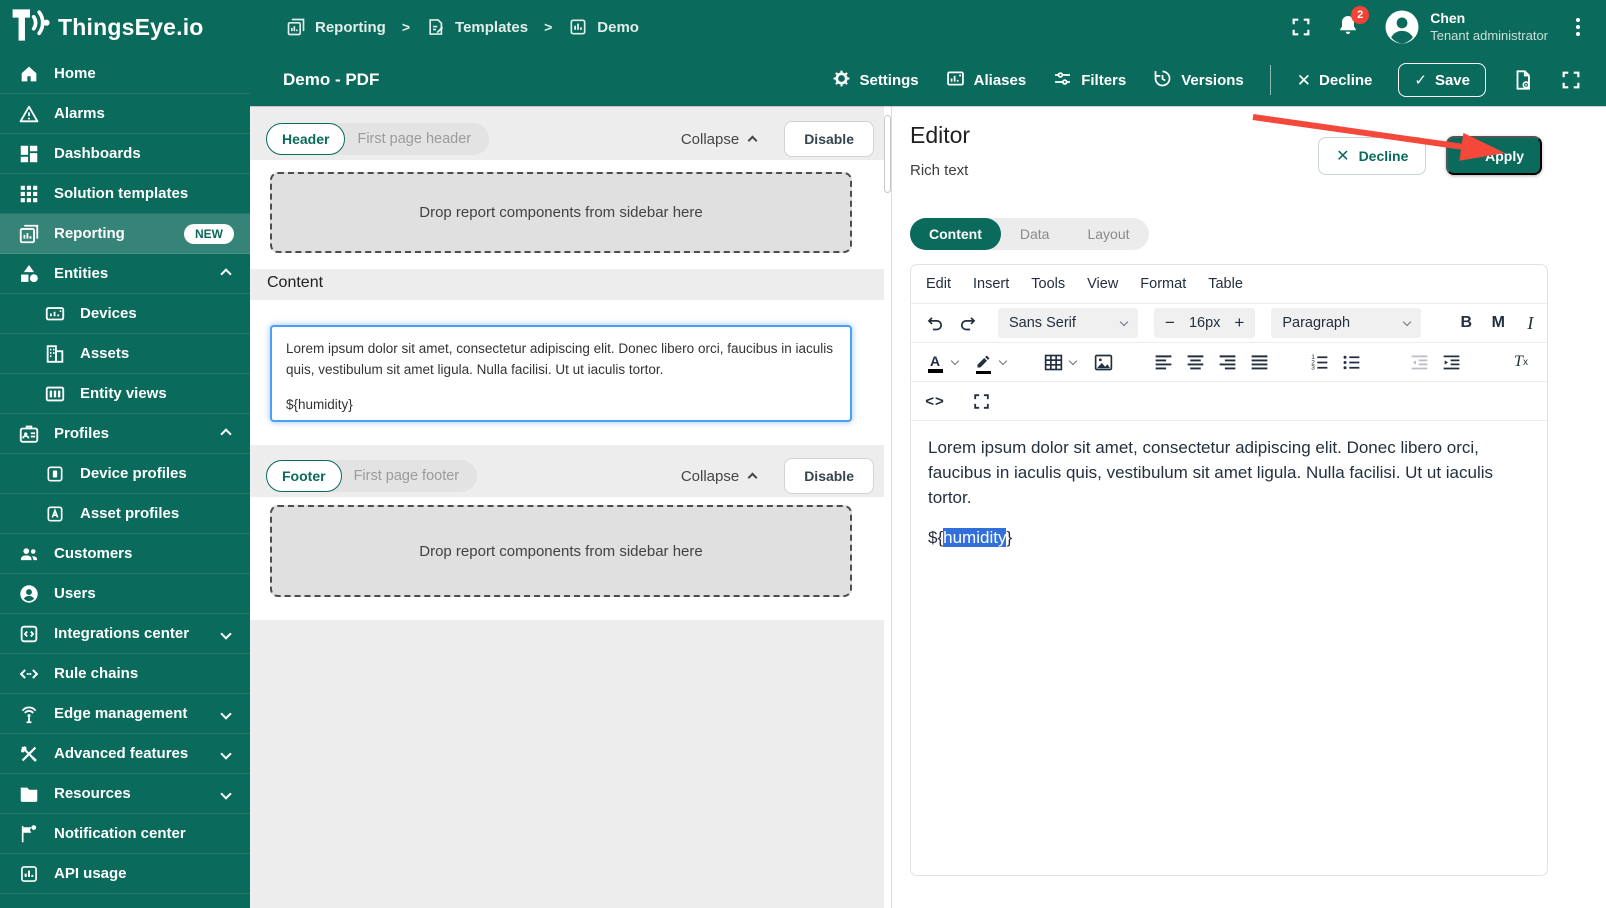 The height and width of the screenshot is (908, 1606). What do you see at coordinates (719, 139) in the screenshot?
I see `header-collapse-button: Collapse` at bounding box center [719, 139].